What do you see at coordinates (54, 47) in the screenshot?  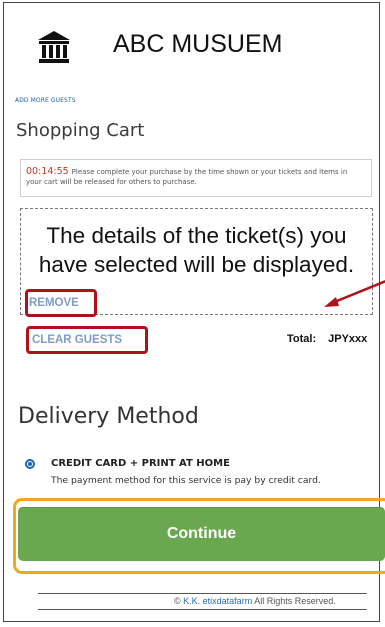 I see `museum-icon` at bounding box center [54, 47].